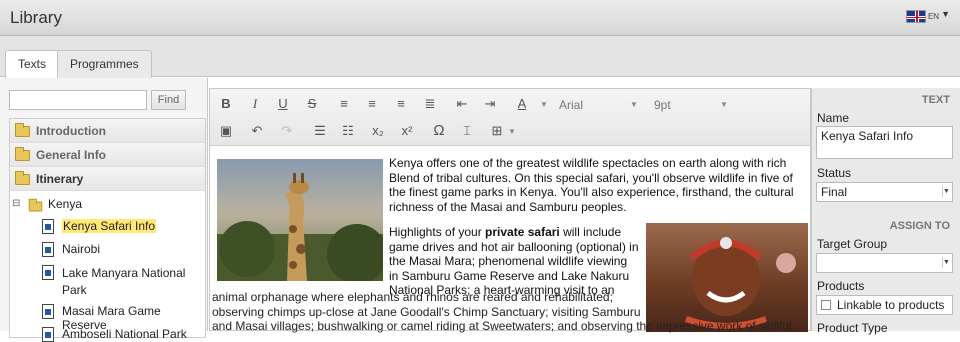 The width and height of the screenshot is (960, 342). Describe the element at coordinates (312, 104) in the screenshot. I see `strikethrough-icon: S` at that location.